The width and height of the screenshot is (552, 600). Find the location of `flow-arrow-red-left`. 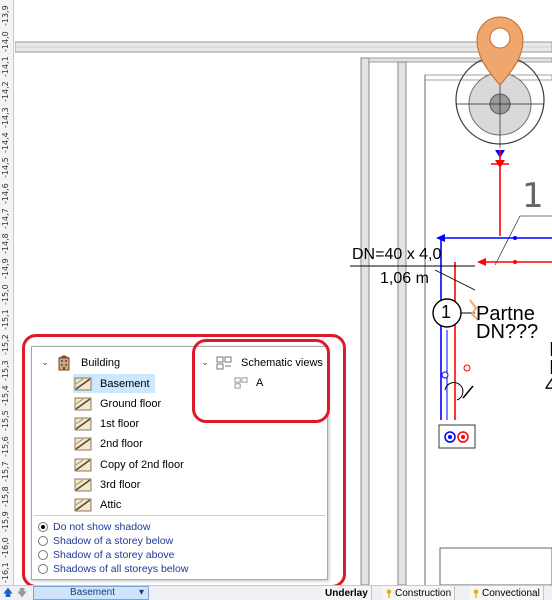

flow-arrow-red-left is located at coordinates (481, 262).